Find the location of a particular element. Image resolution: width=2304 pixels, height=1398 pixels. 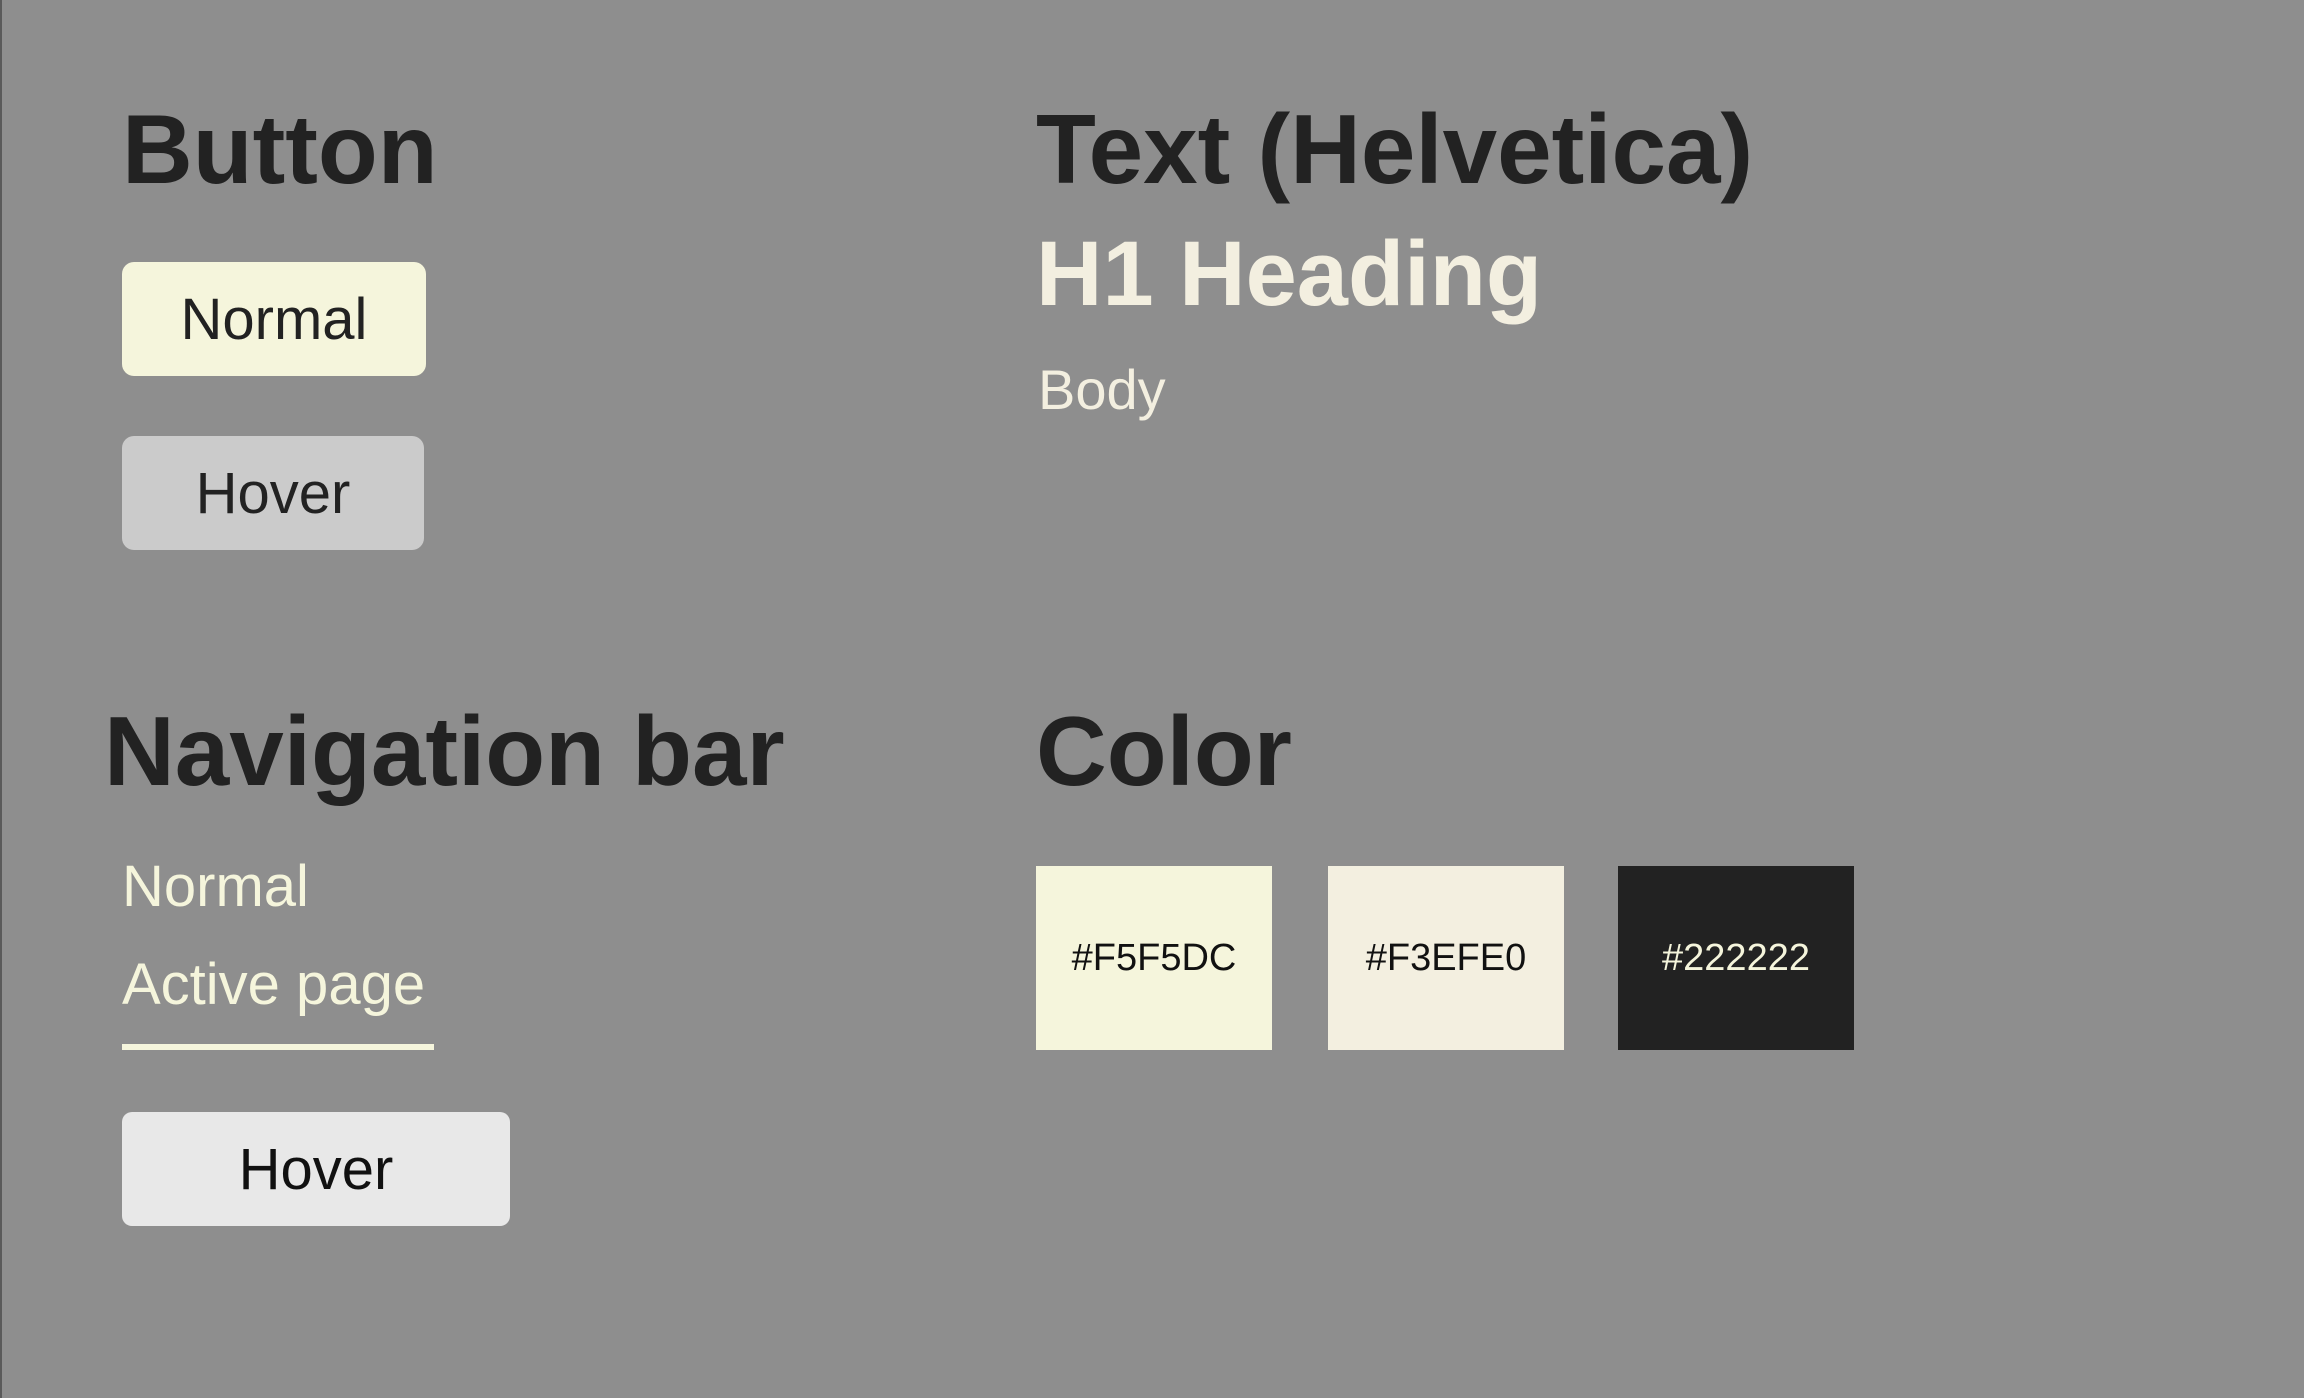

button-normal-label: Normal is located at coordinates (274, 319).